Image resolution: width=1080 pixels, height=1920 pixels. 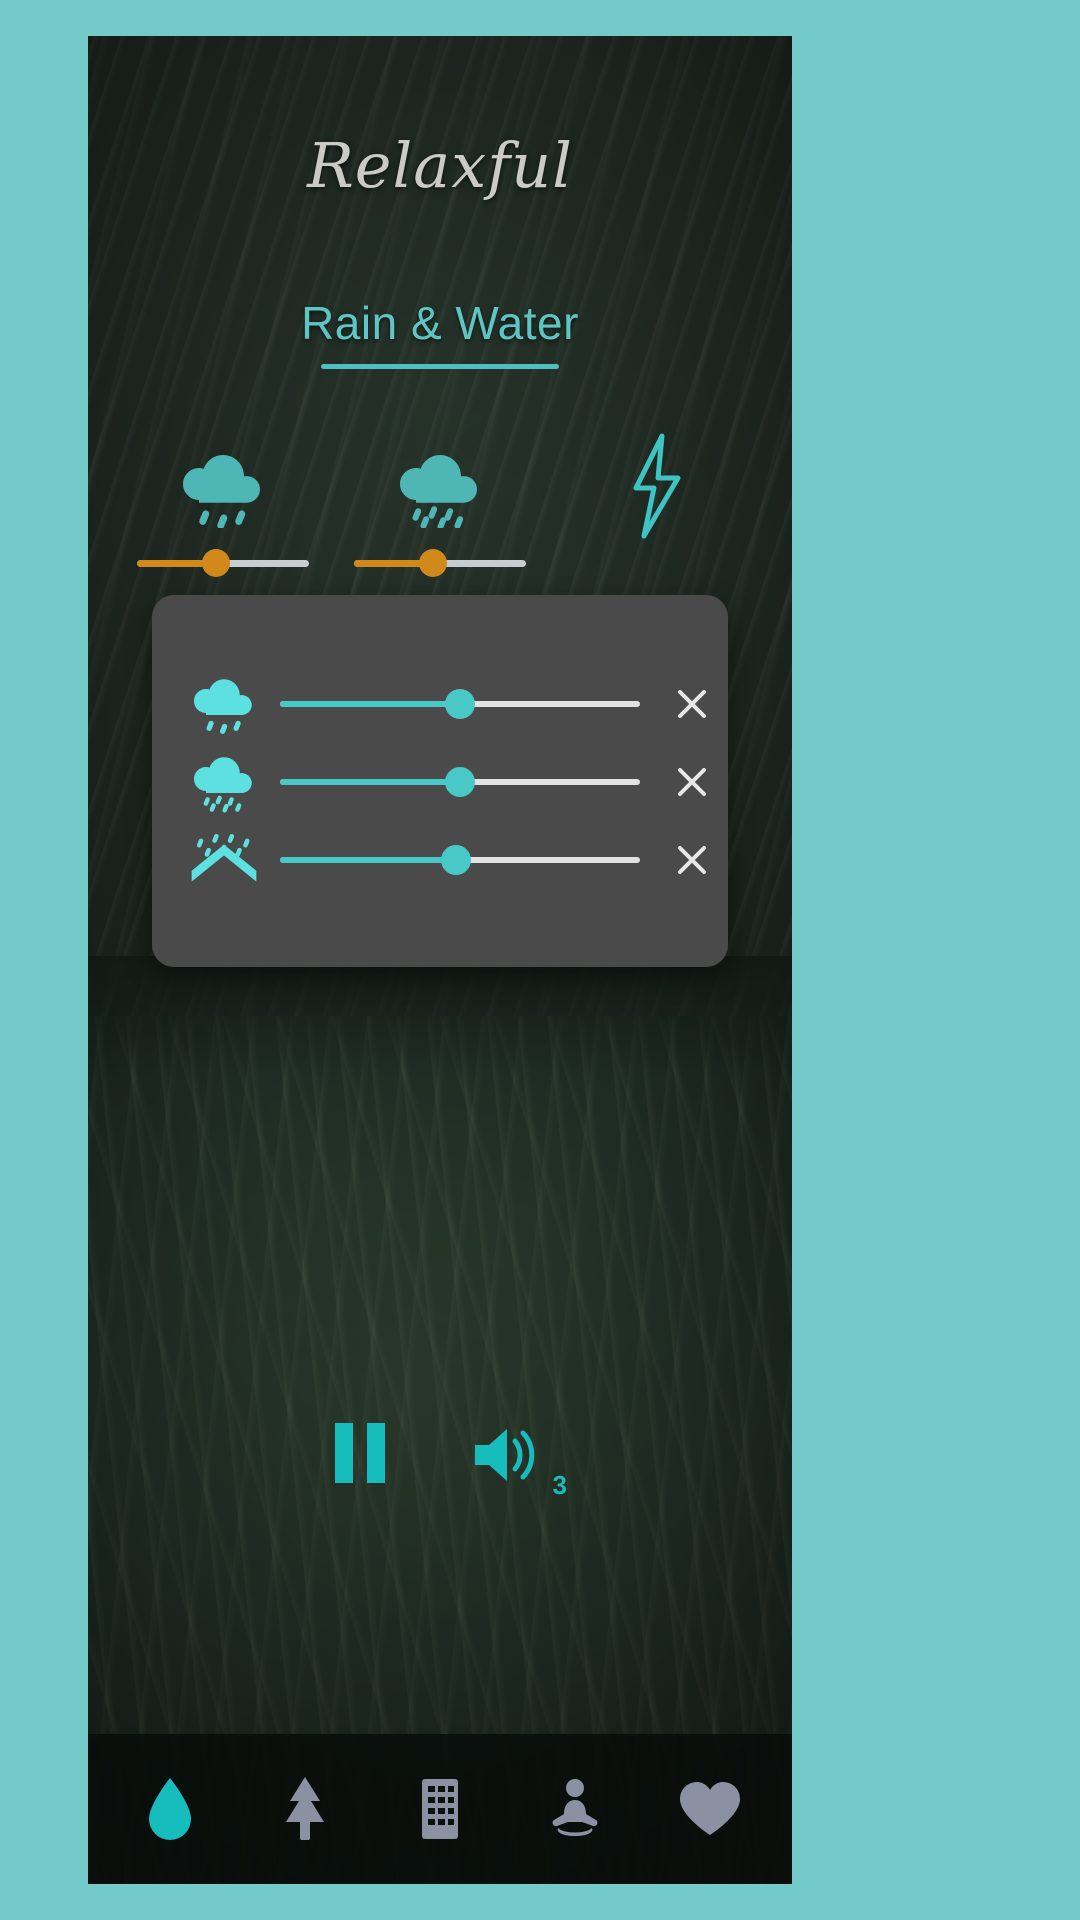 What do you see at coordinates (376, 1453) in the screenshot?
I see `pause-bar-right` at bounding box center [376, 1453].